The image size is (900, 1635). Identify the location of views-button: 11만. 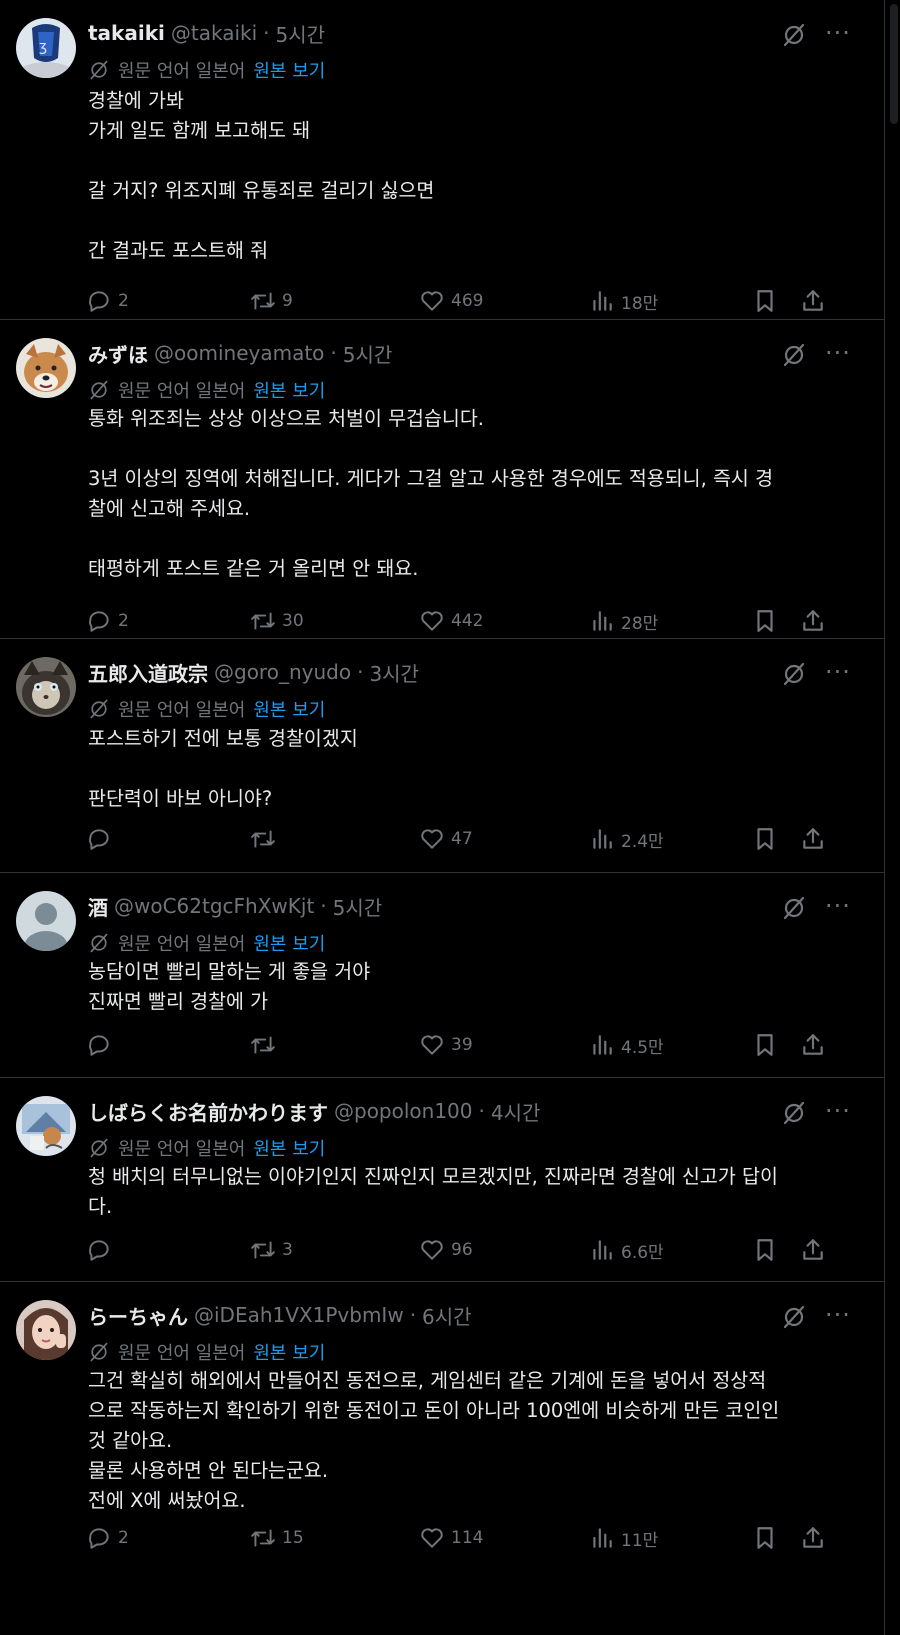
(623, 1538).